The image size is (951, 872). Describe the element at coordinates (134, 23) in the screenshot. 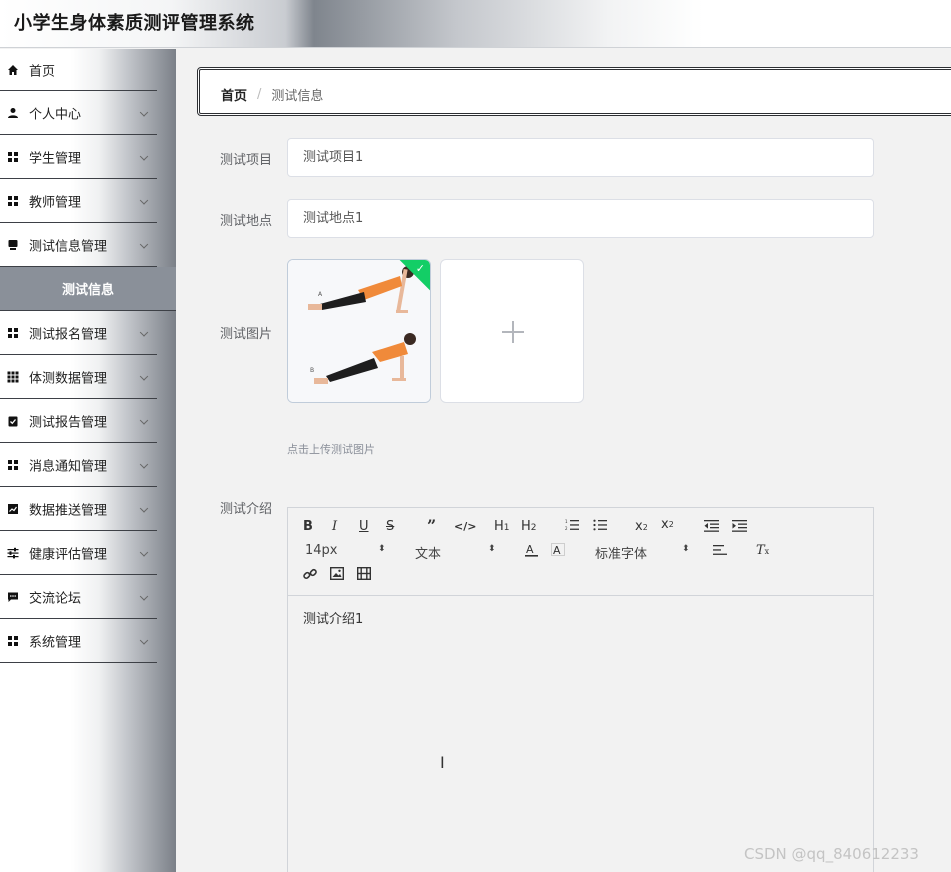

I see `app-title: 小学生身体素质测评管理系统` at that location.